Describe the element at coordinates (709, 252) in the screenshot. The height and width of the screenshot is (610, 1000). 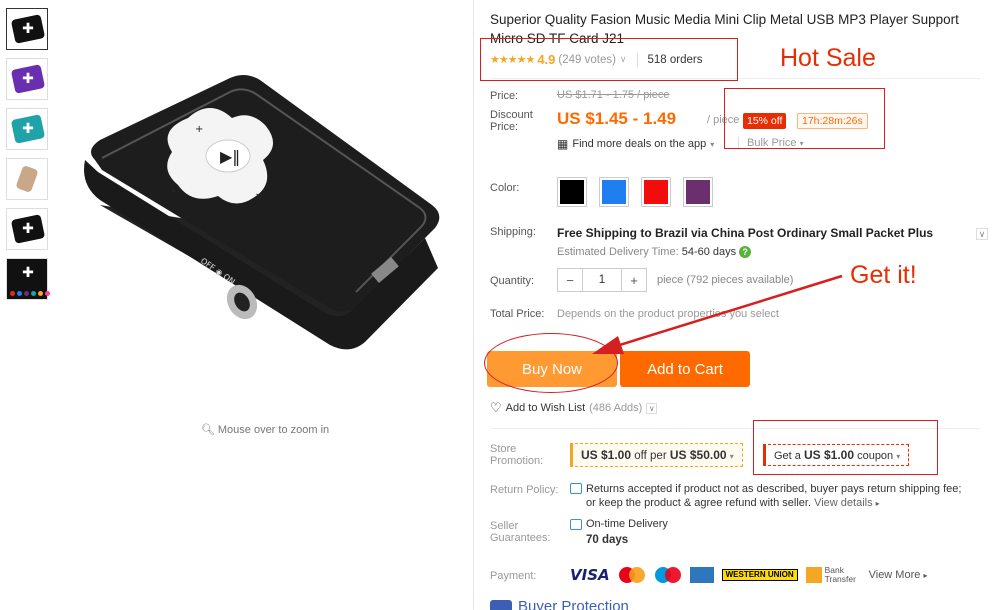
I see `estimate-value: 54-60 days` at that location.